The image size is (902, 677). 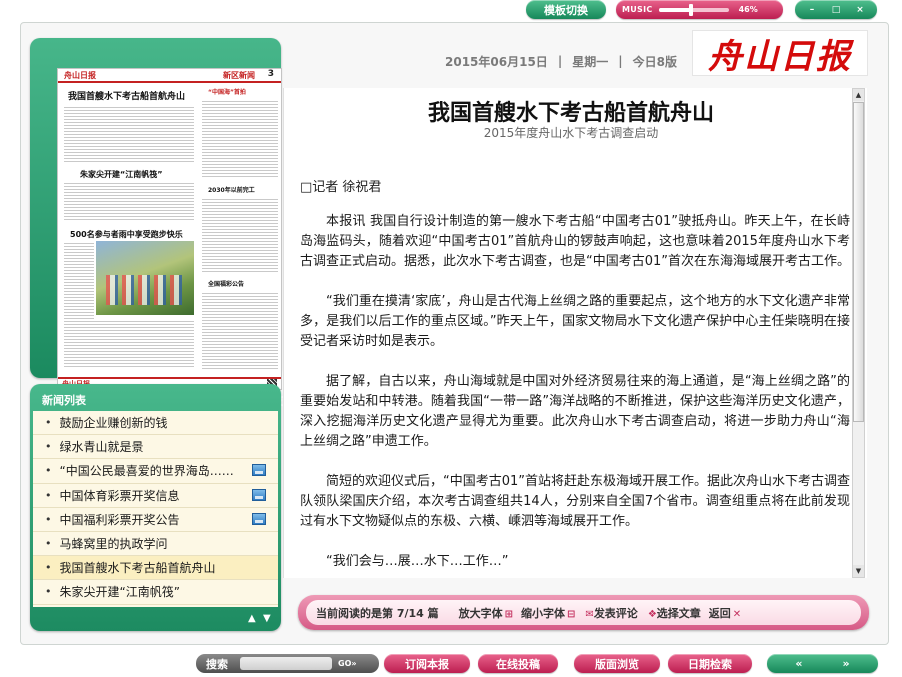 What do you see at coordinates (113, 544) in the screenshot?
I see `news-item-label: 马蜂窝里的执政学问` at bounding box center [113, 544].